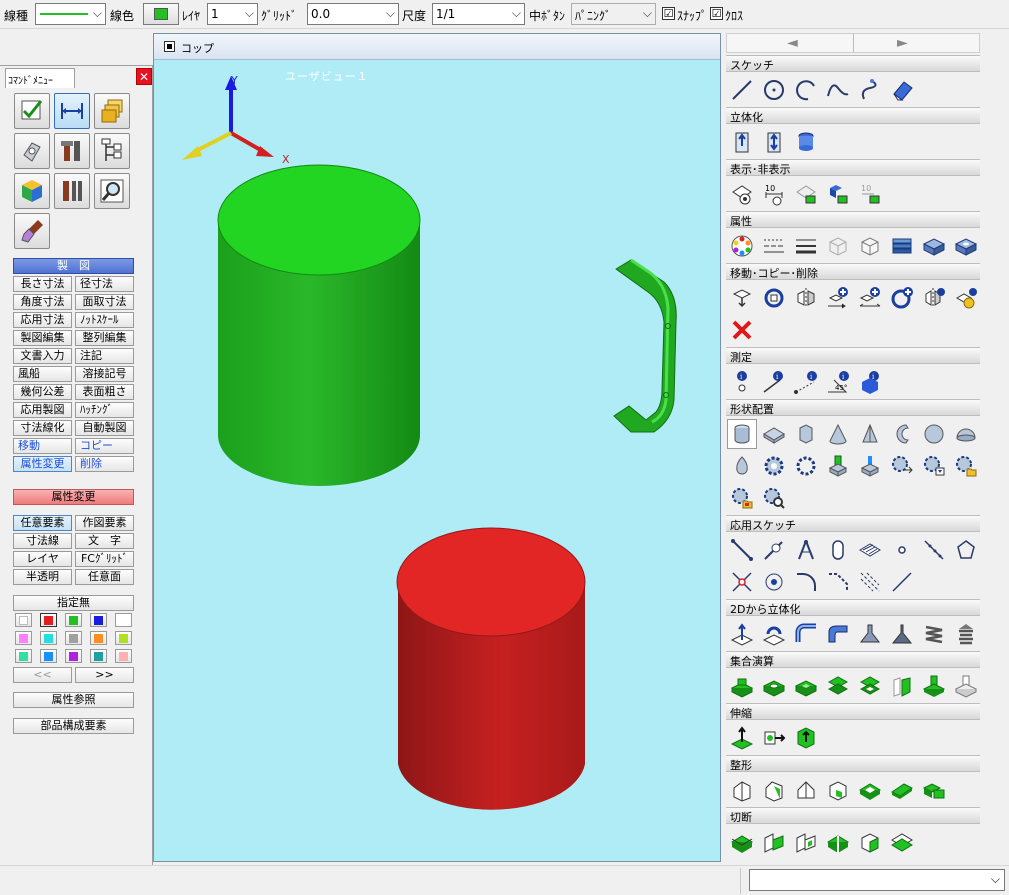 The image size is (1009, 895). I want to click on section-sketch: スケッチ, so click(853, 63).